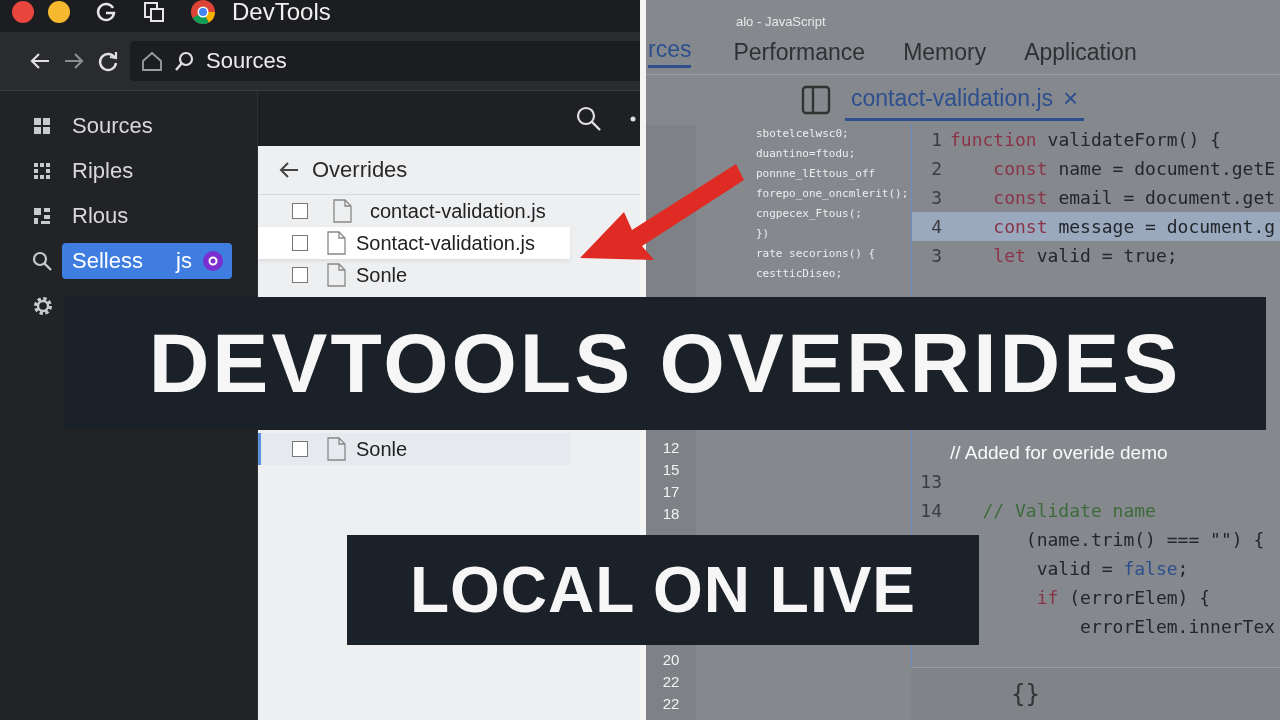  I want to click on reload-icon, so click(108, 61).